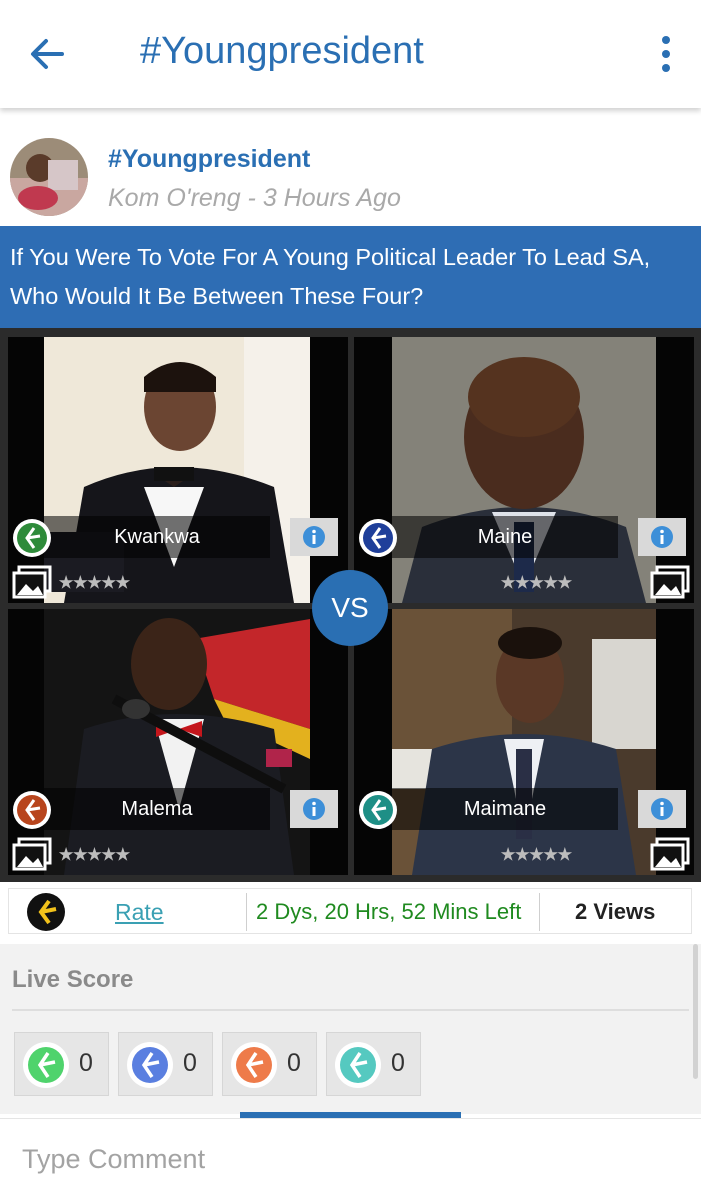  What do you see at coordinates (48, 54) in the screenshot?
I see `back-arrow-icon` at bounding box center [48, 54].